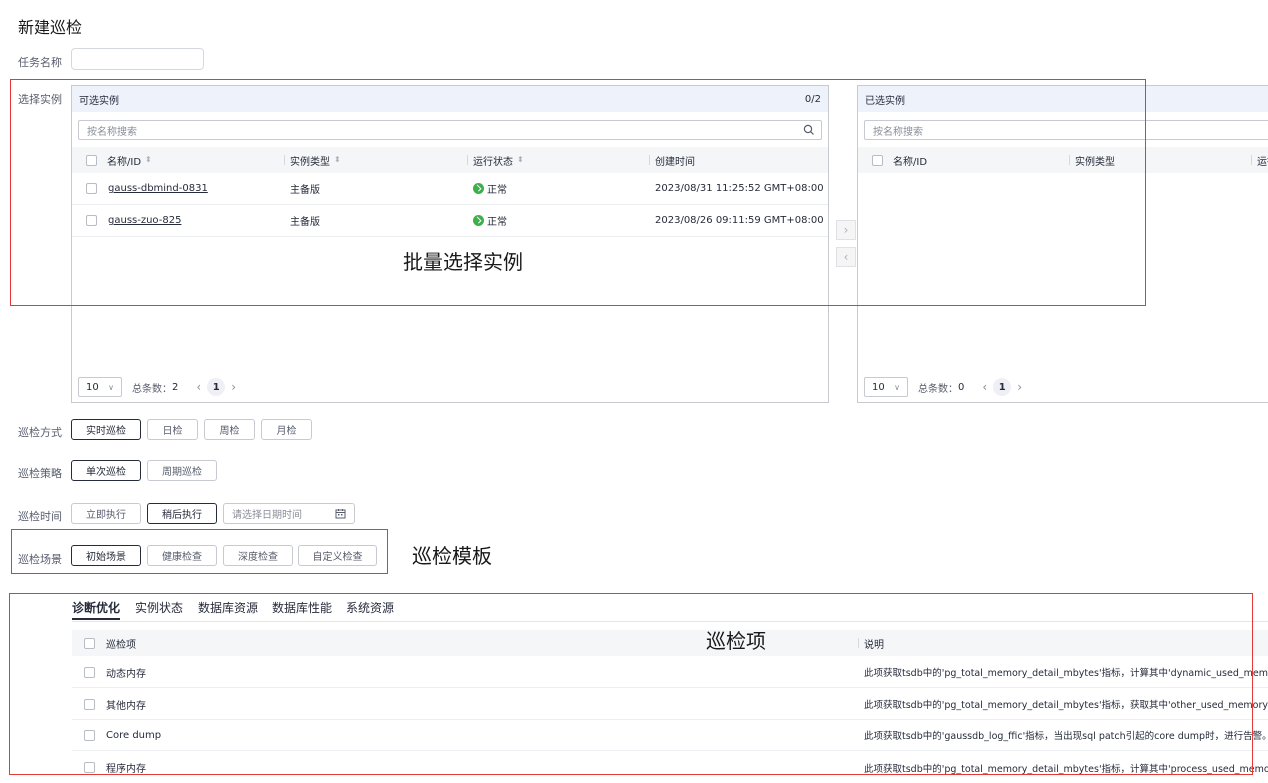 The image size is (1268, 783). Describe the element at coordinates (340, 513) in the screenshot. I see `calendar-icon` at that location.